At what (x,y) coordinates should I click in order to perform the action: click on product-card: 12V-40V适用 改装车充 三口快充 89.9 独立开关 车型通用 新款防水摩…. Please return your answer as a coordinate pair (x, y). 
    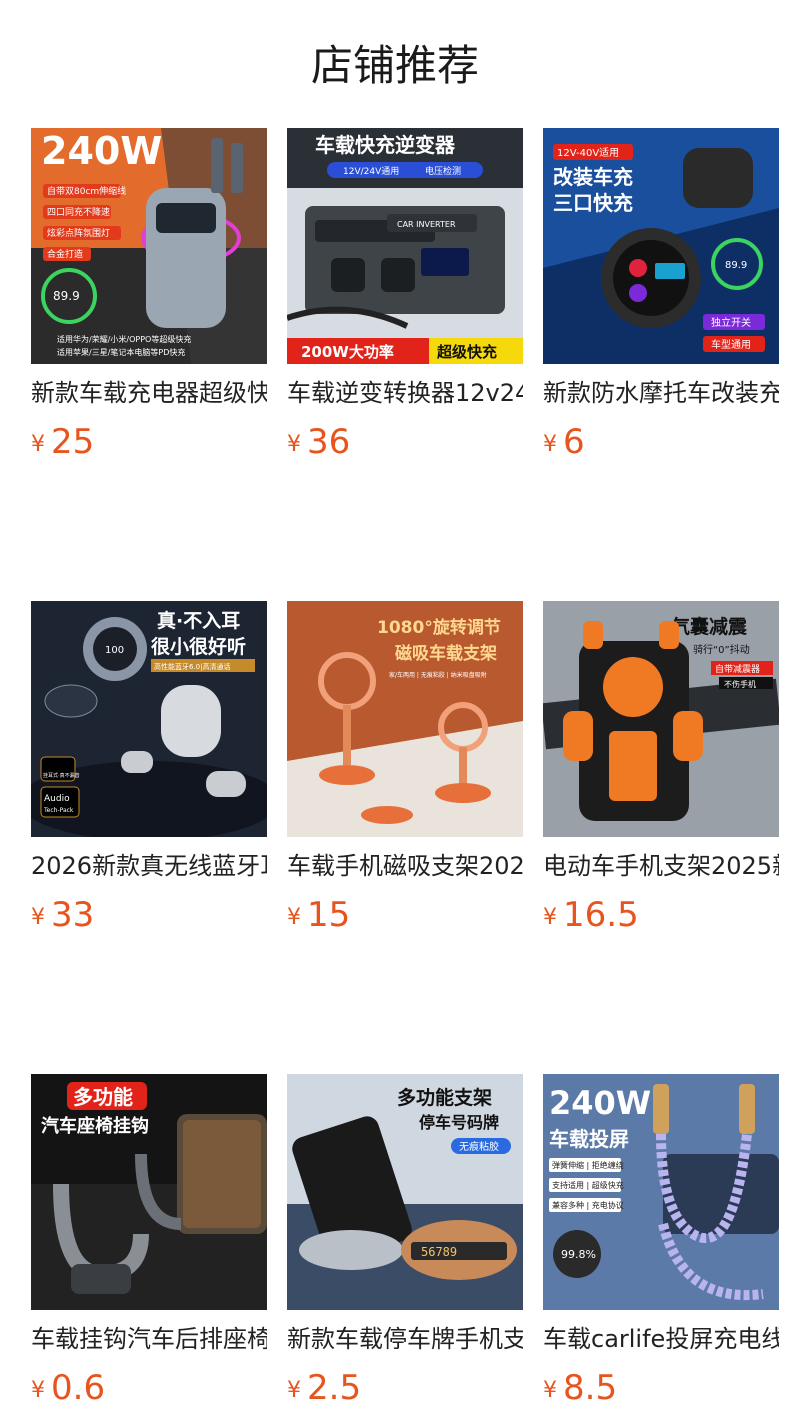
    Looking at the image, I should click on (661, 298).